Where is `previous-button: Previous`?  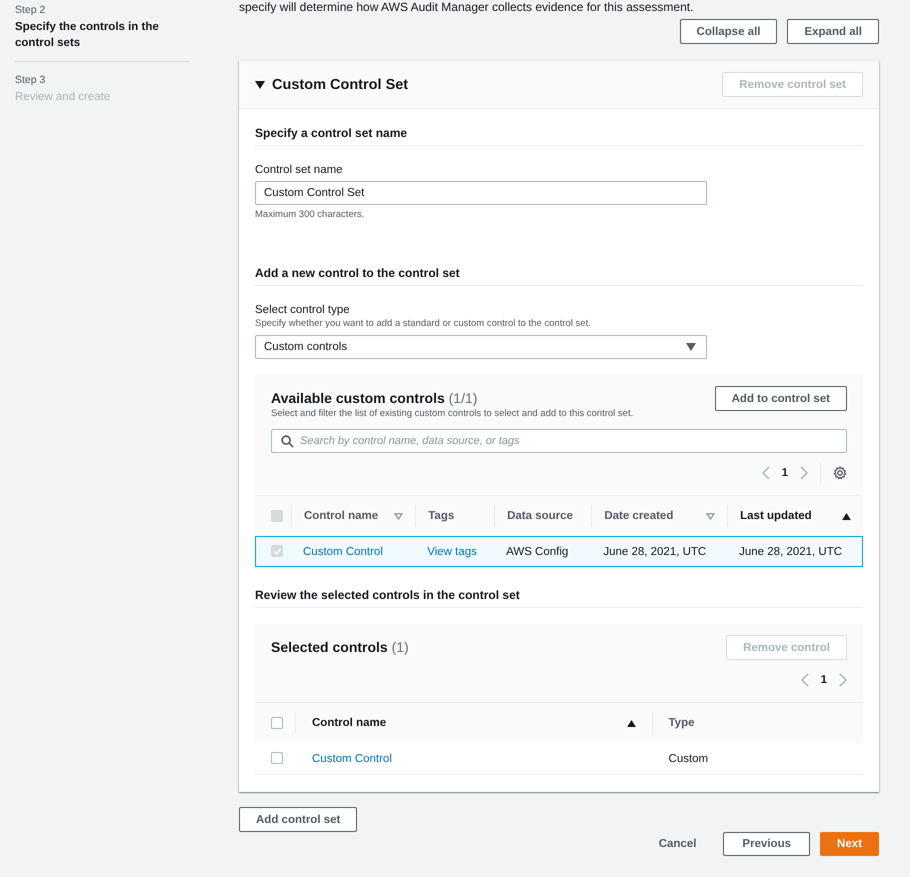 previous-button: Previous is located at coordinates (766, 844).